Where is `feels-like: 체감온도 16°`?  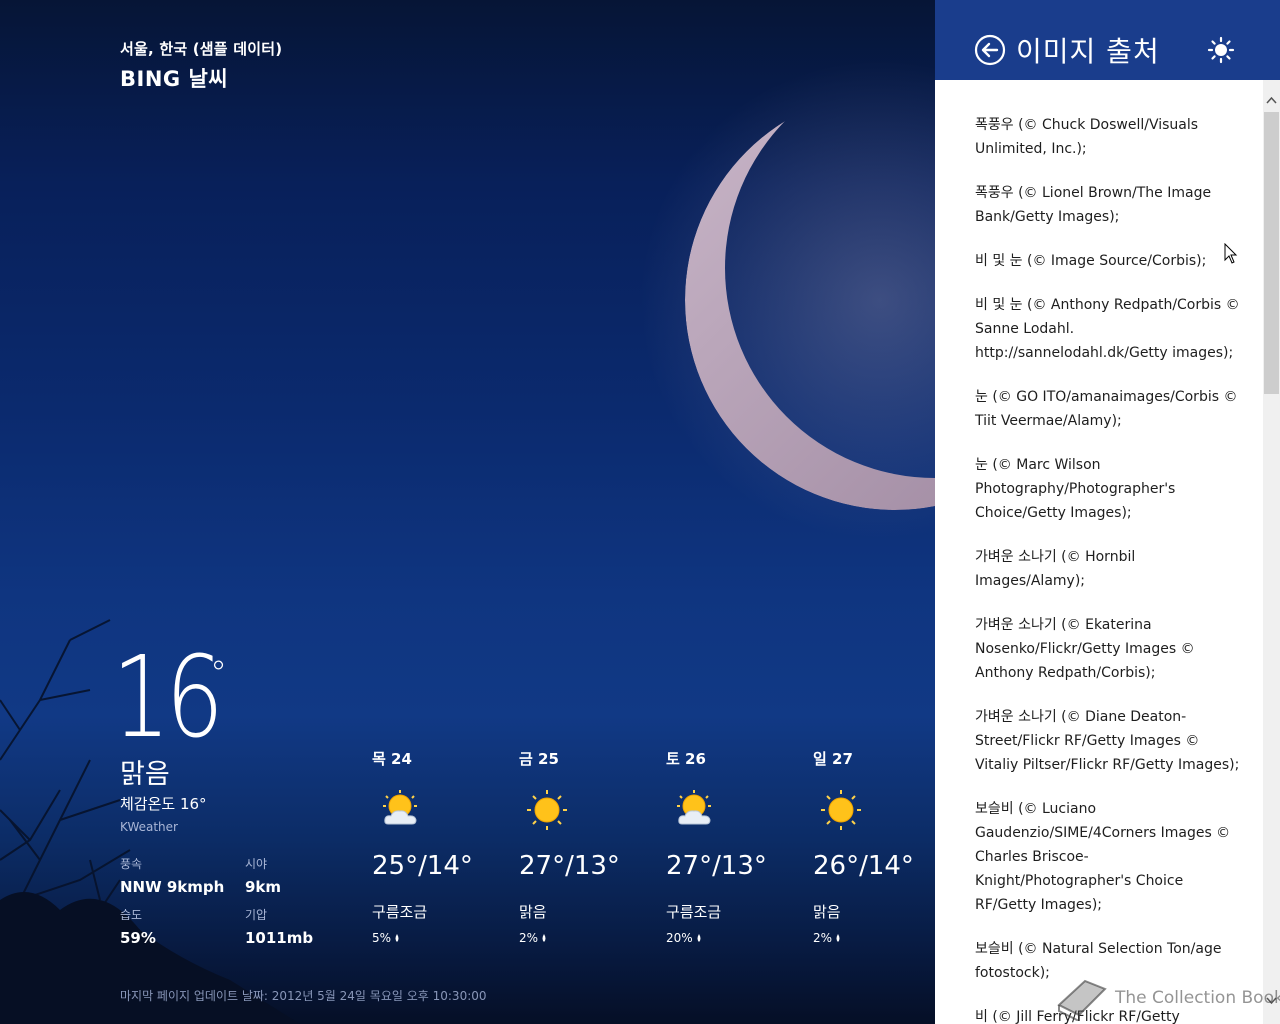 feels-like: 체감온도 16° is located at coordinates (163, 804).